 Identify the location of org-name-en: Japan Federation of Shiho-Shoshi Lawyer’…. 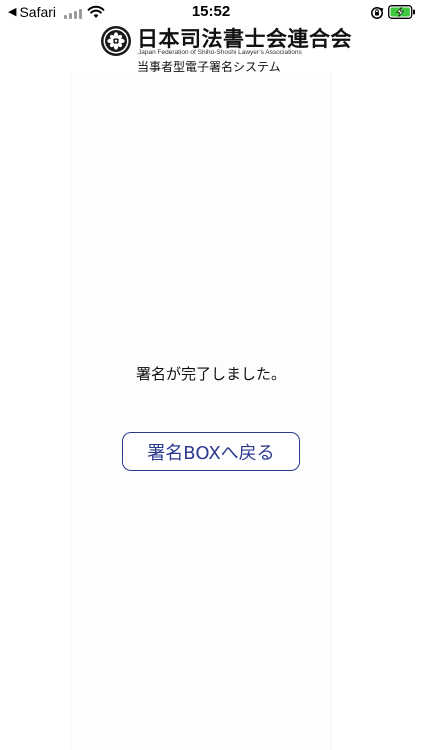
(220, 52).